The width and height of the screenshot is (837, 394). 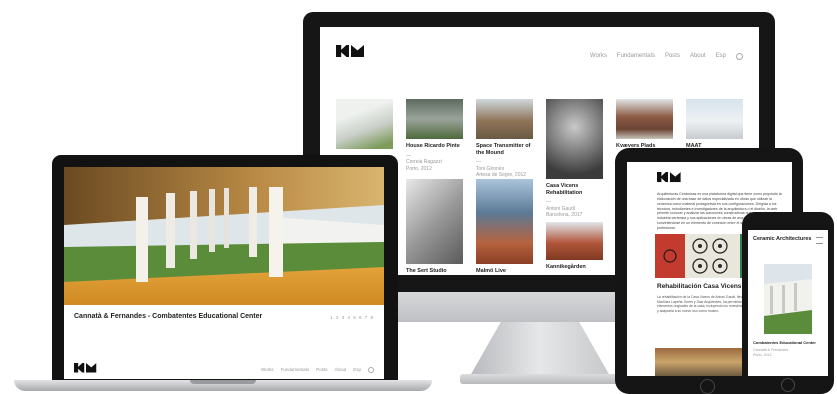 What do you see at coordinates (566, 267) in the screenshot?
I see `work-title: Kannikegården` at bounding box center [566, 267].